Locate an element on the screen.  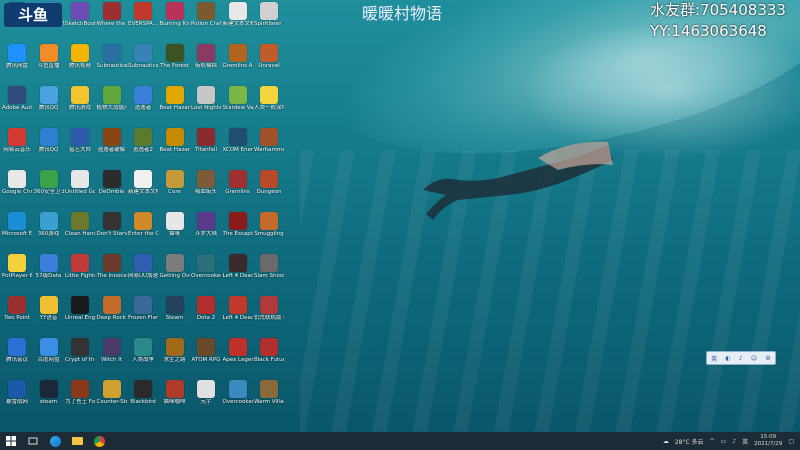
desktop-icon: 斗鱼直播 is located at coordinates (49, 56).